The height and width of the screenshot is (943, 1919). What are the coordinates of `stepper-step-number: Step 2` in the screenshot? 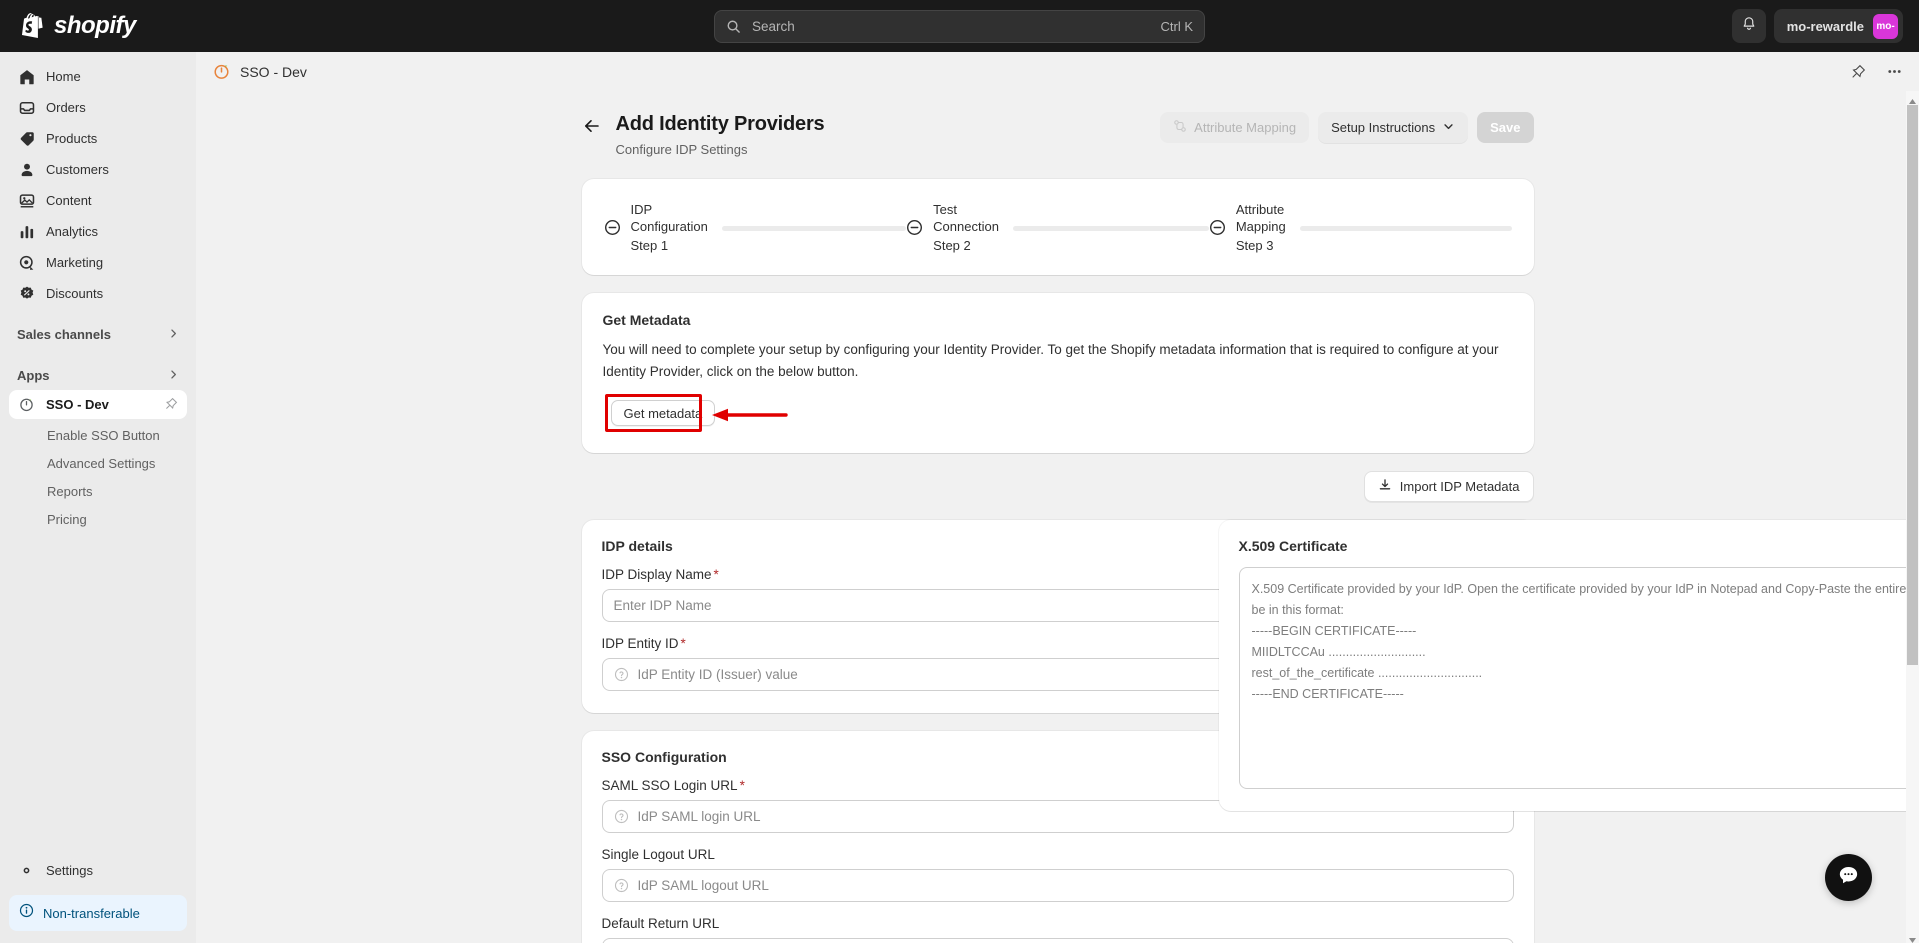 It's located at (952, 245).